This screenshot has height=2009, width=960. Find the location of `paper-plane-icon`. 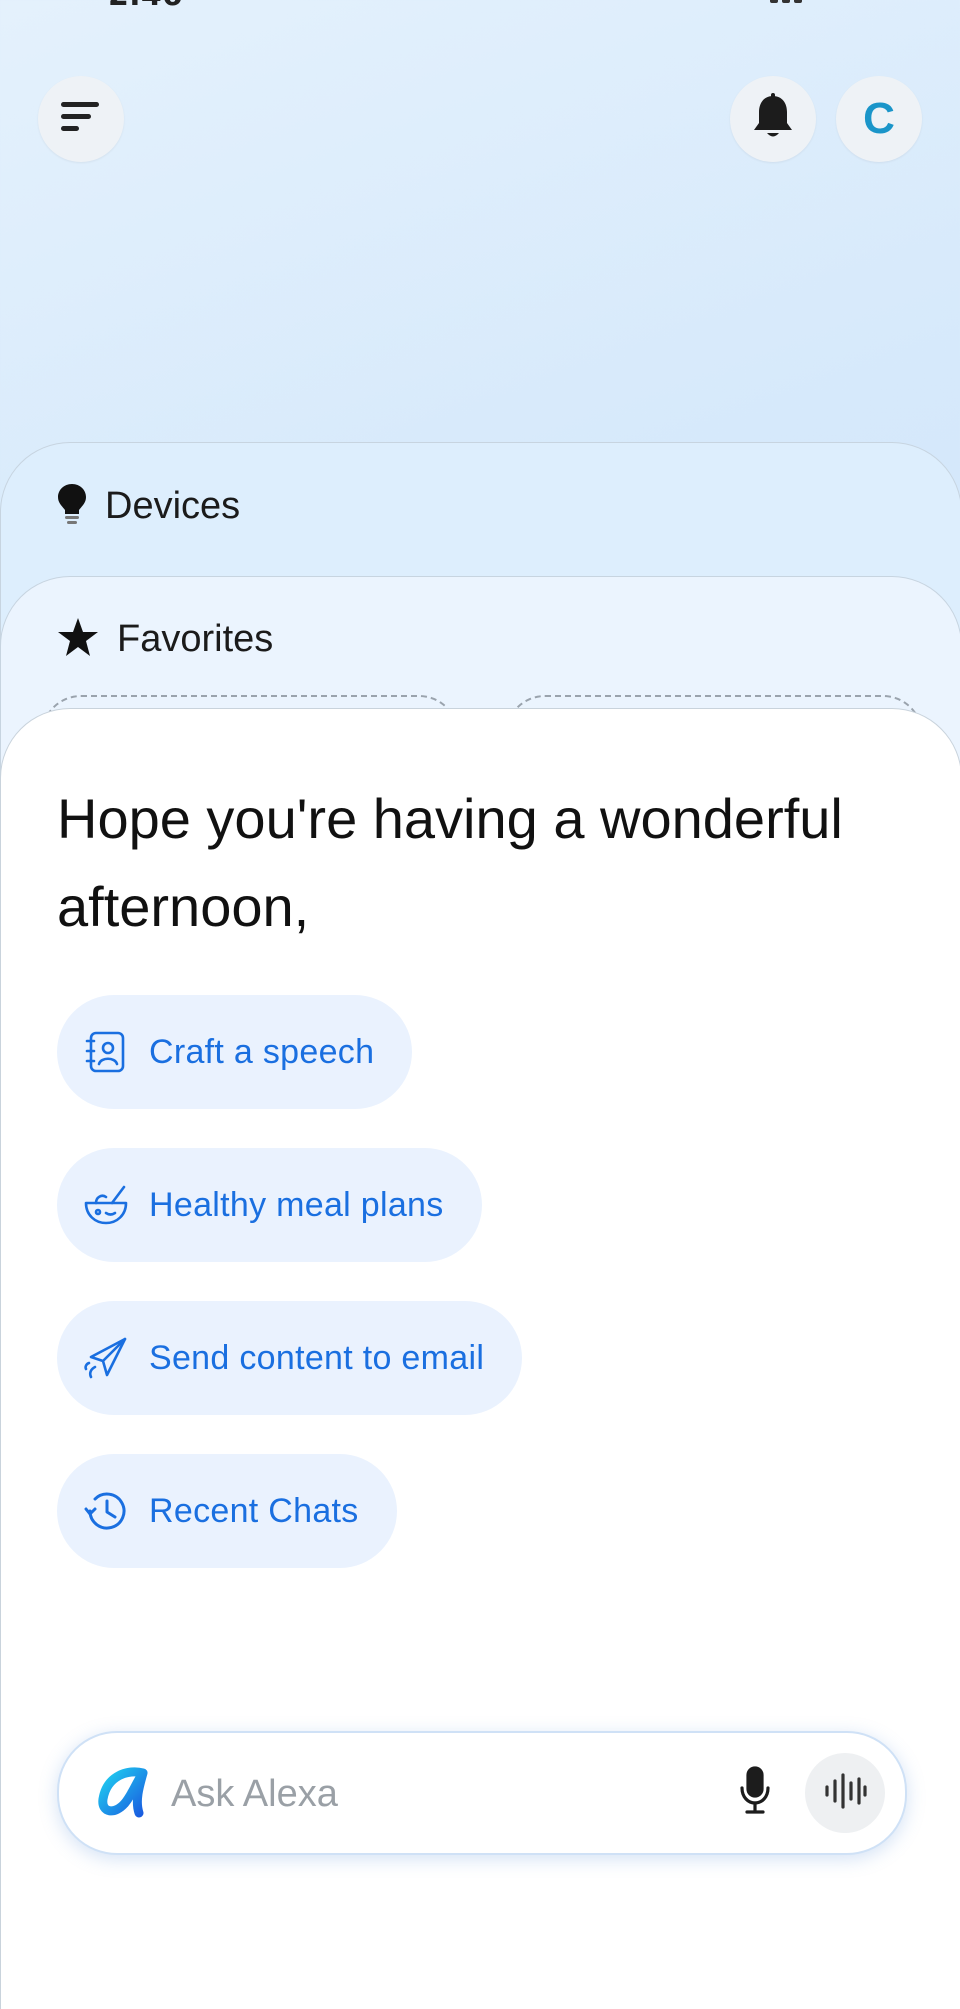

paper-plane-icon is located at coordinates (106, 1358).